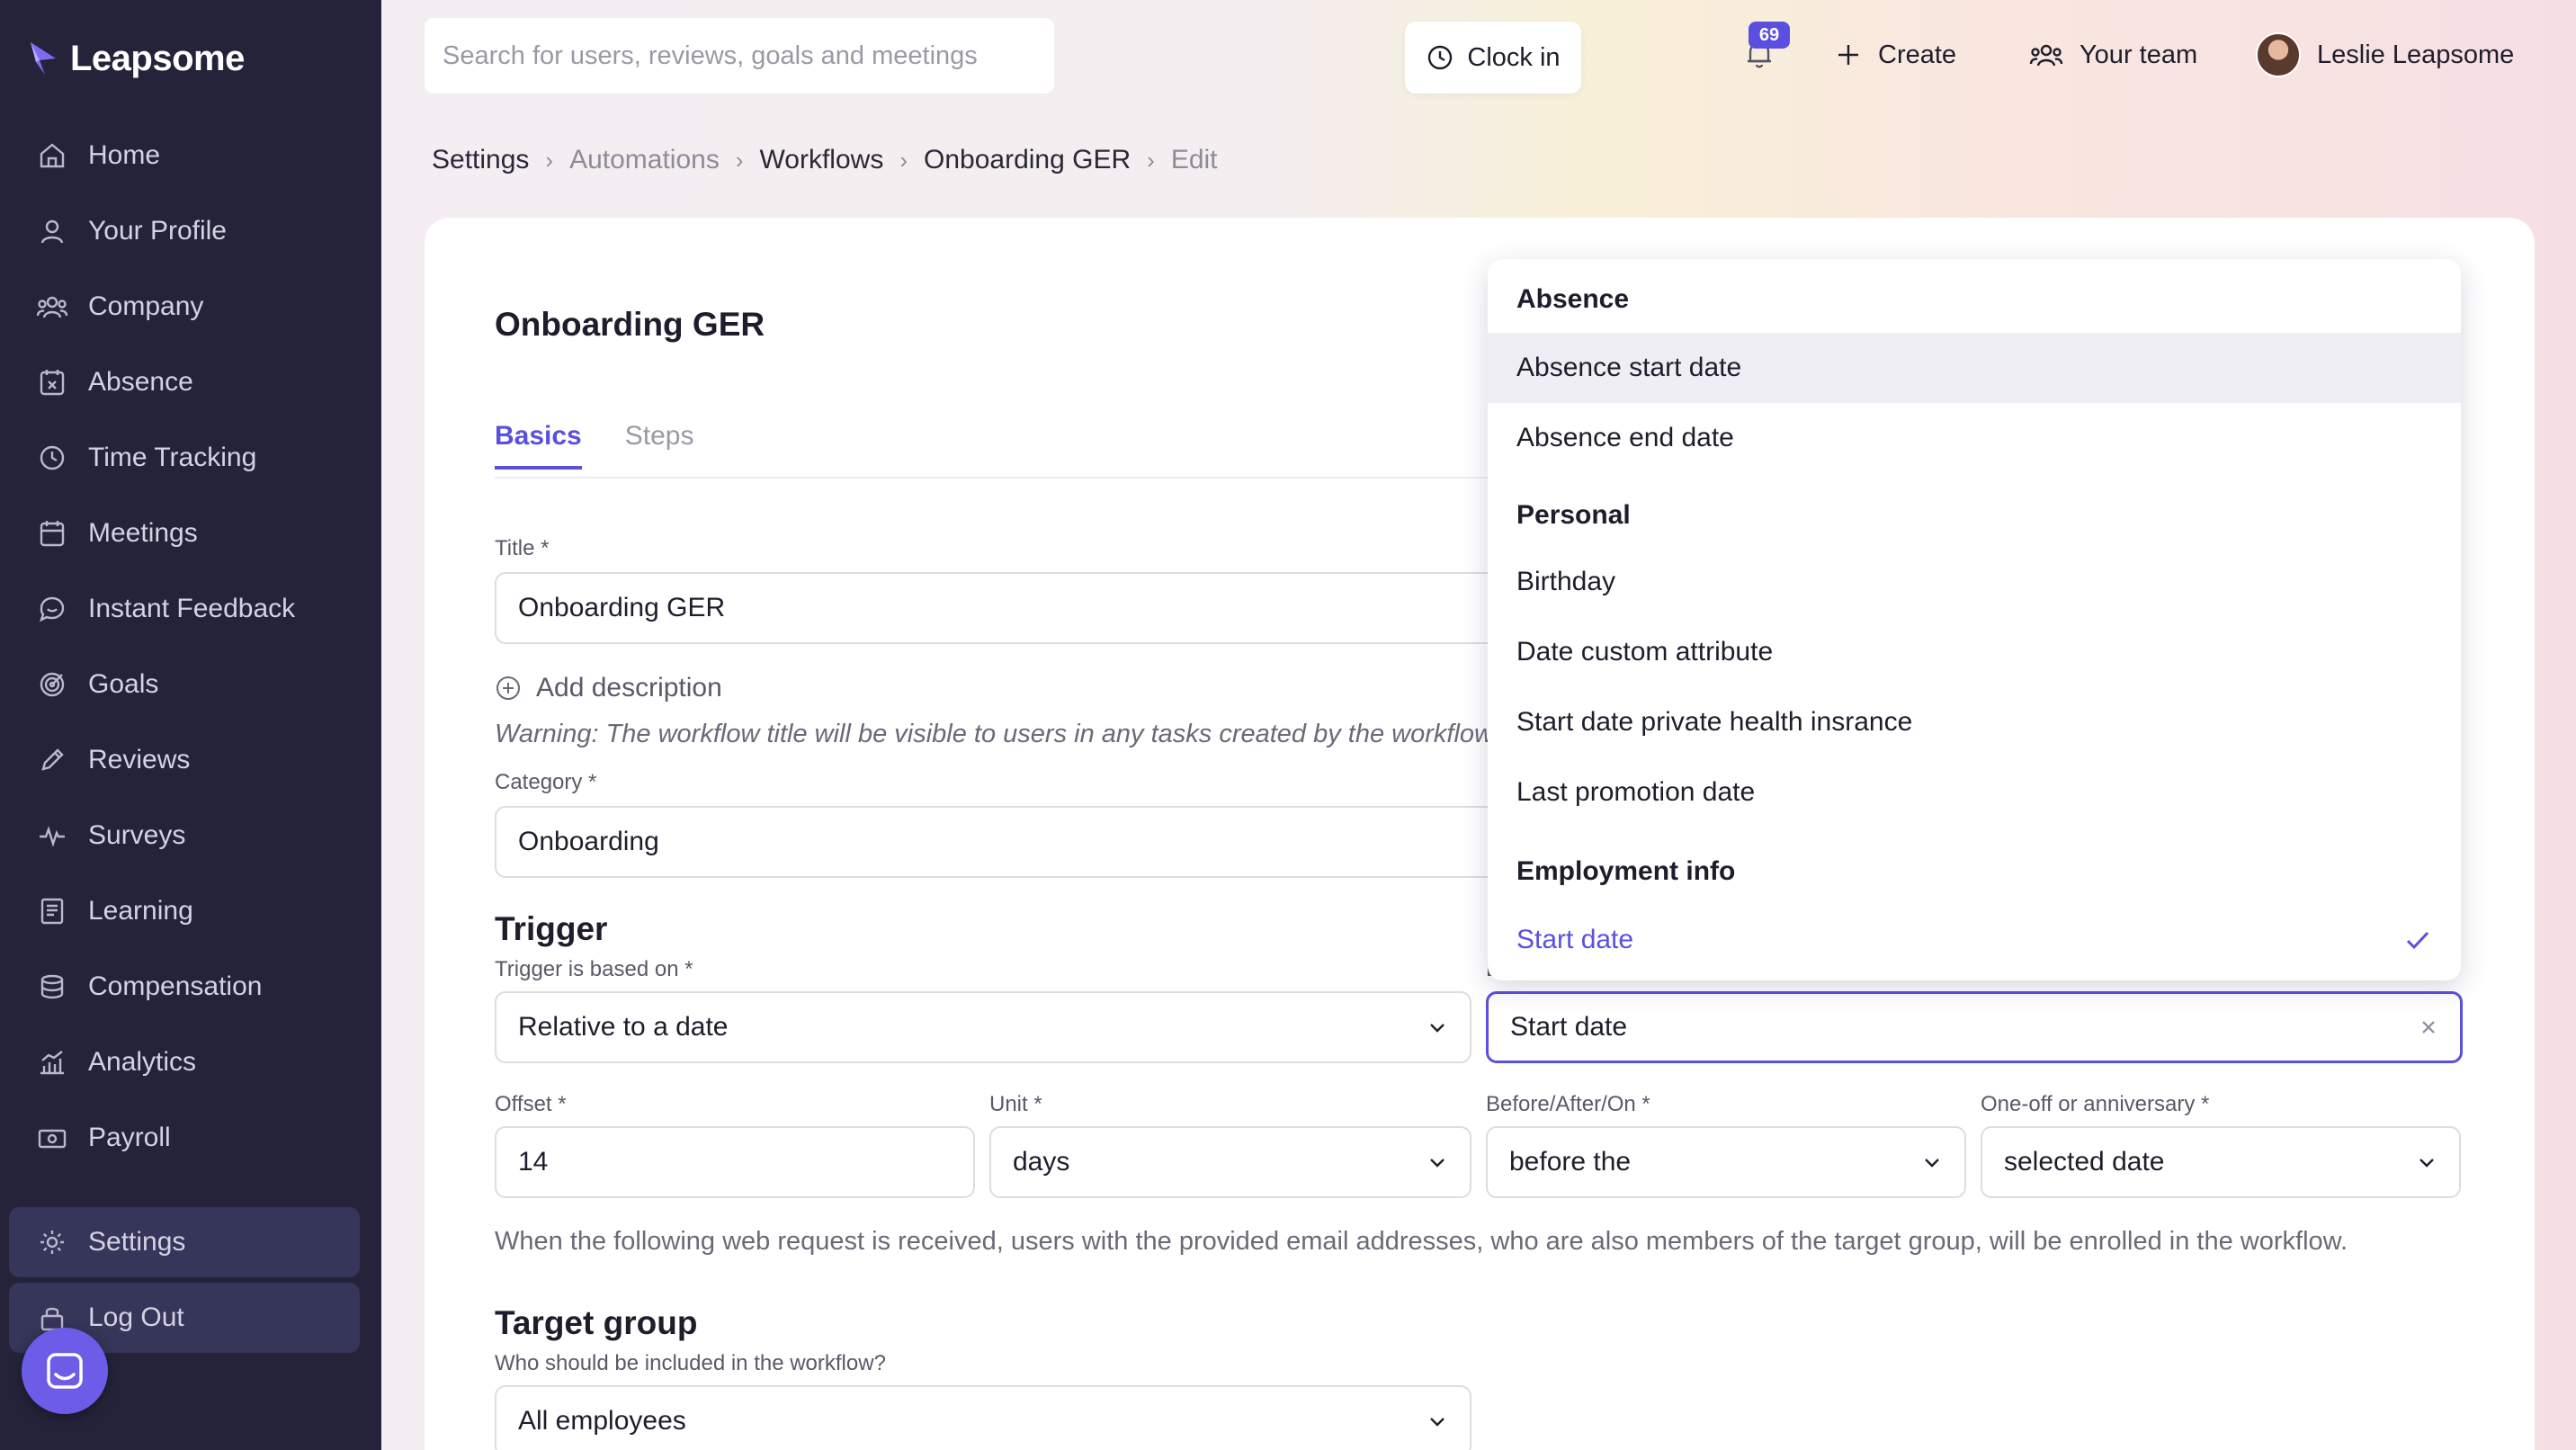 The height and width of the screenshot is (1450, 2576). Describe the element at coordinates (1974, 792) in the screenshot. I see `dropdown-option-last-promotion-date: Last promotion date` at that location.